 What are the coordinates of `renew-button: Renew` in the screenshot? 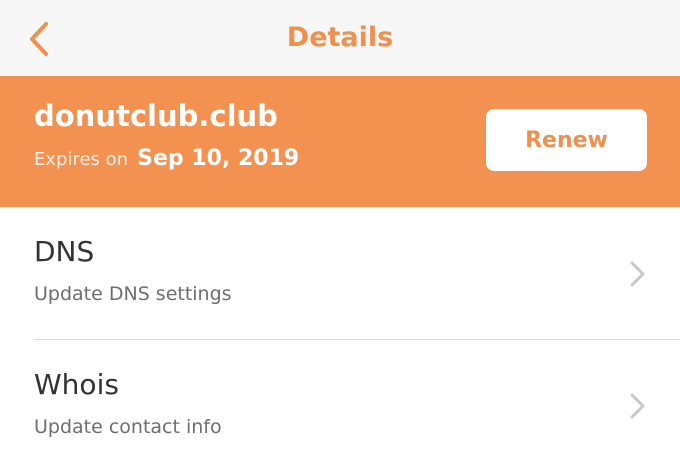 It's located at (566, 140).